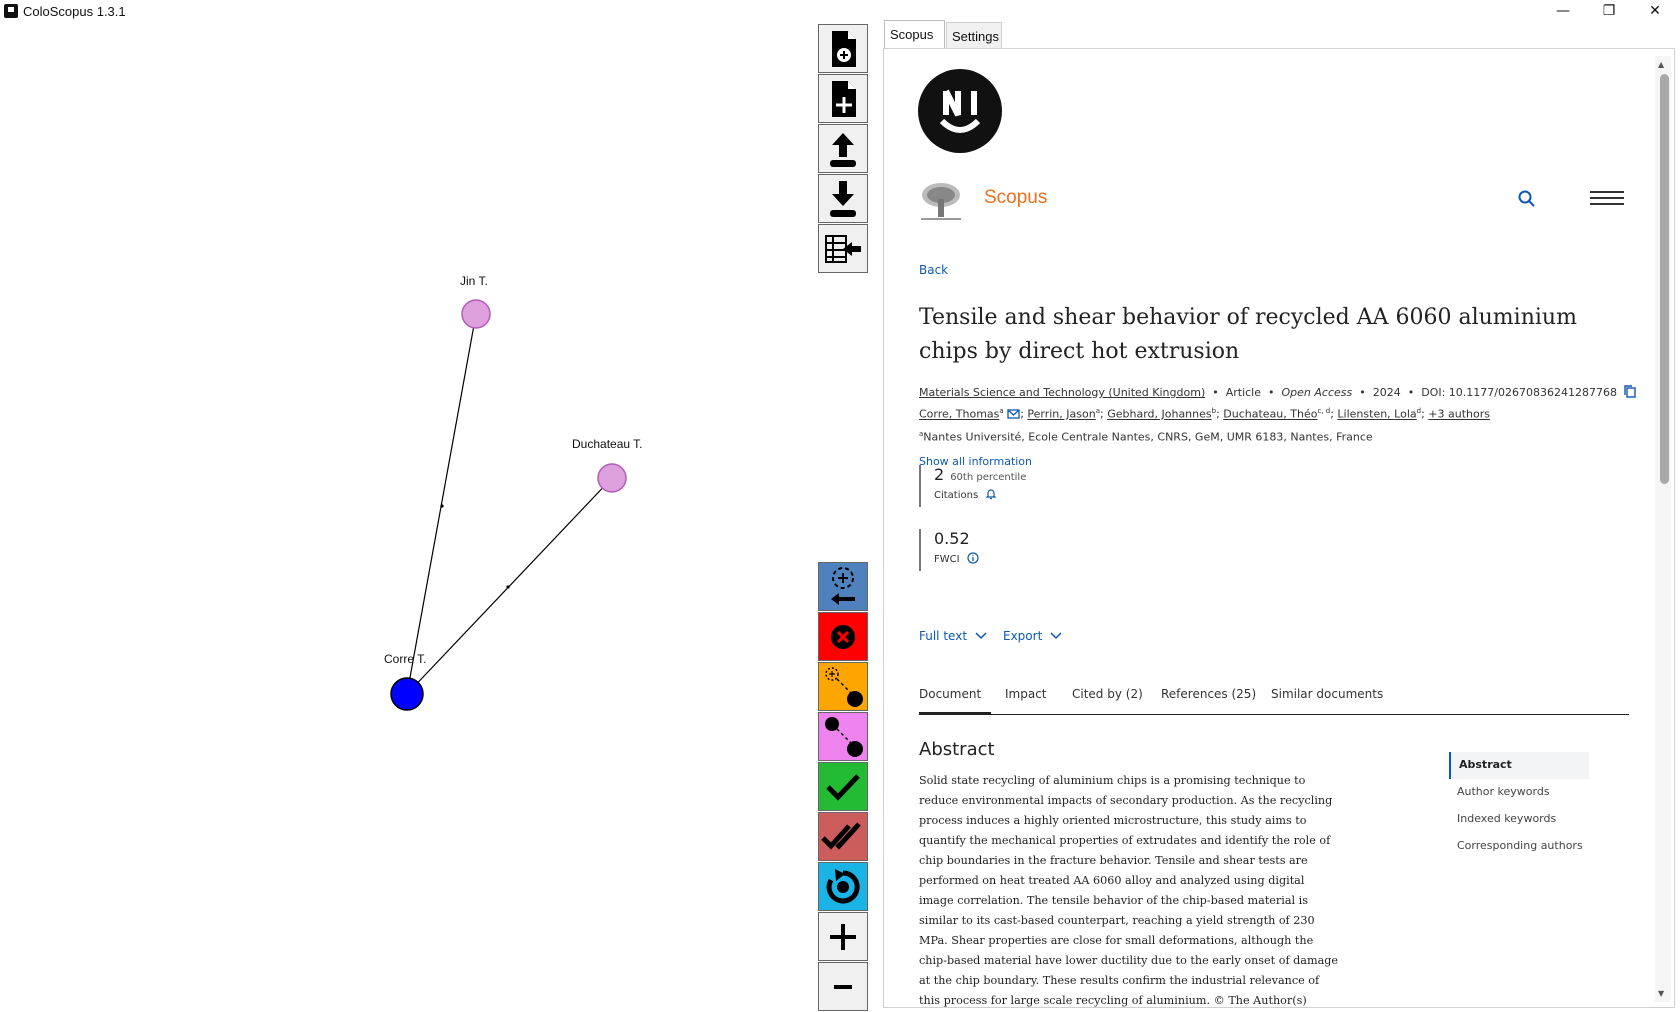 This screenshot has width=1680, height=1012. I want to click on fwci-value: 0.52, so click(952, 538).